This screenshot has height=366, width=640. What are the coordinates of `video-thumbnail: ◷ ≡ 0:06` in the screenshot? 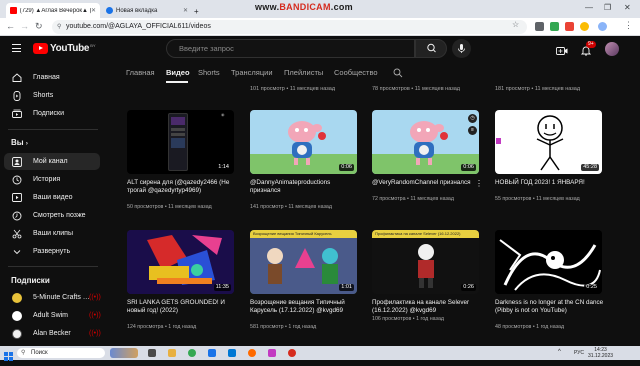 It's located at (425, 142).